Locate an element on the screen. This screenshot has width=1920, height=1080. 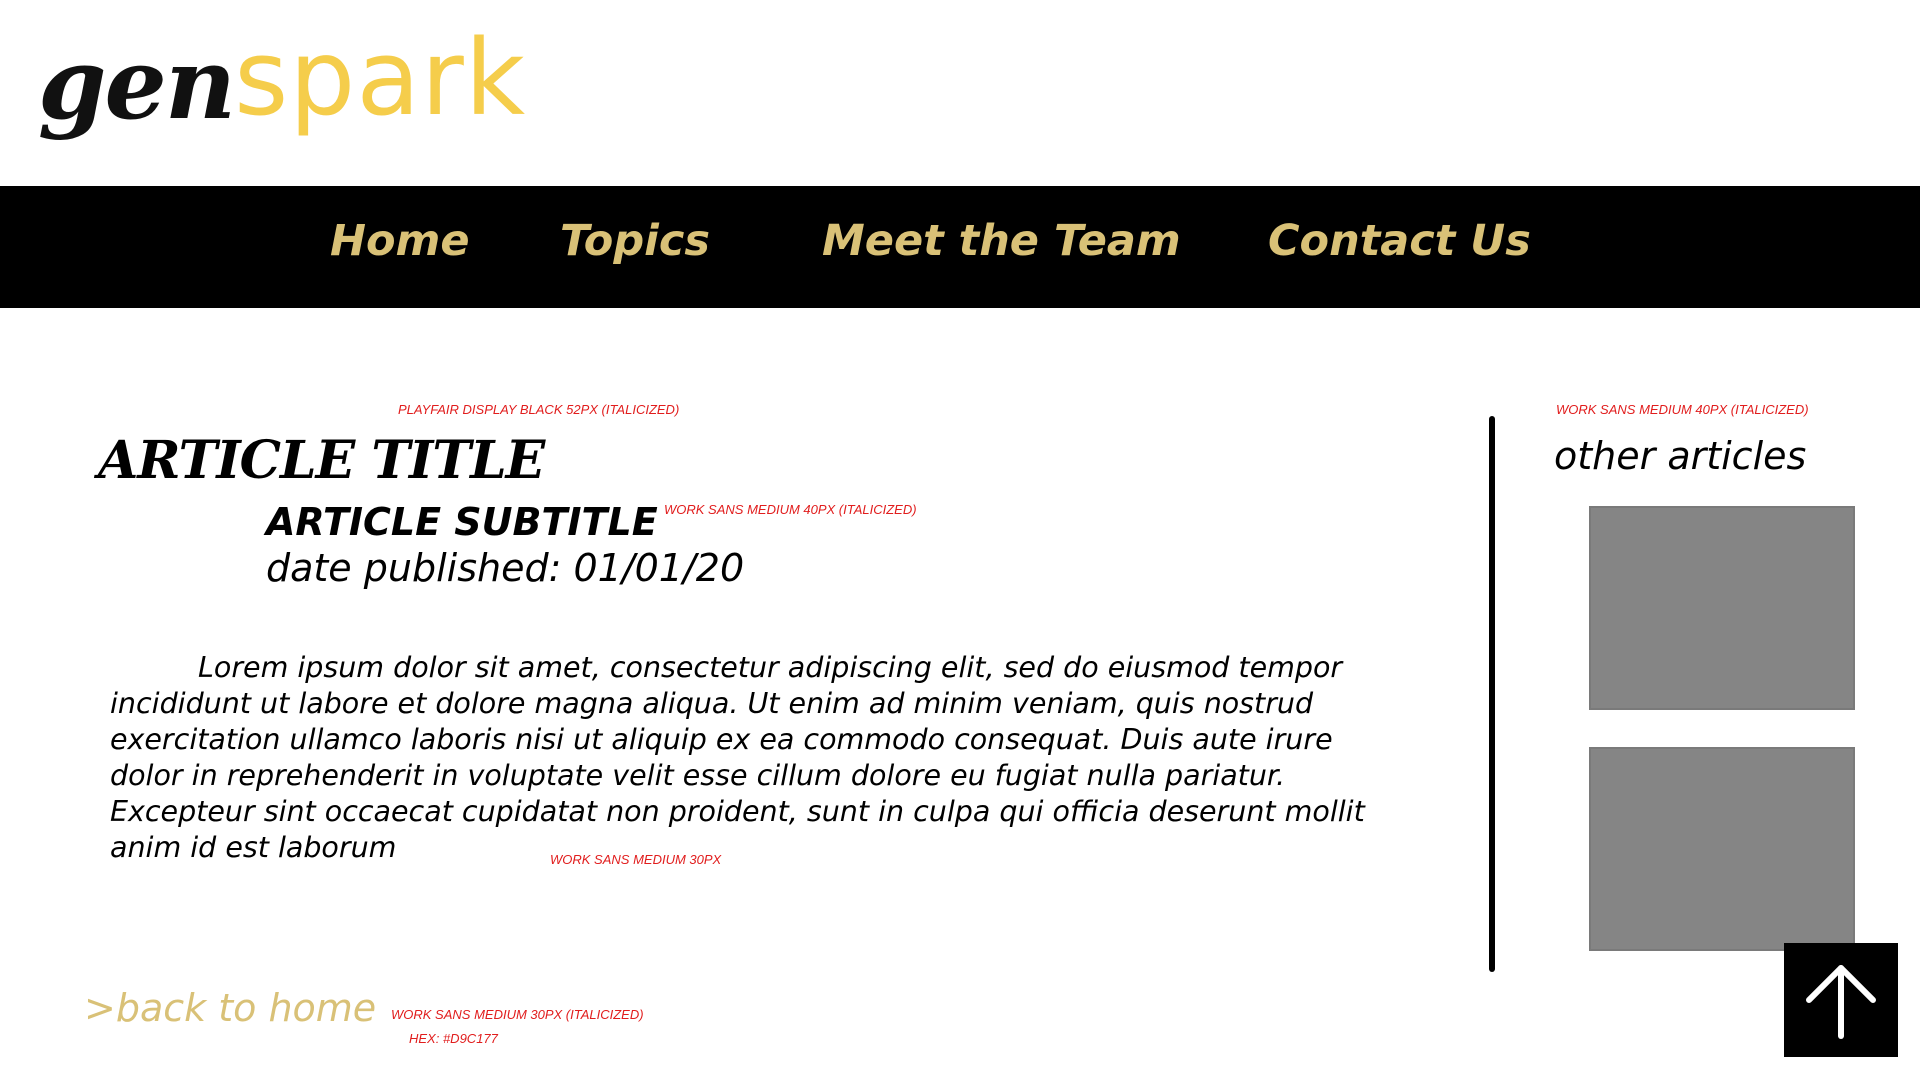
arrow-up-icon is located at coordinates (1841, 1002).